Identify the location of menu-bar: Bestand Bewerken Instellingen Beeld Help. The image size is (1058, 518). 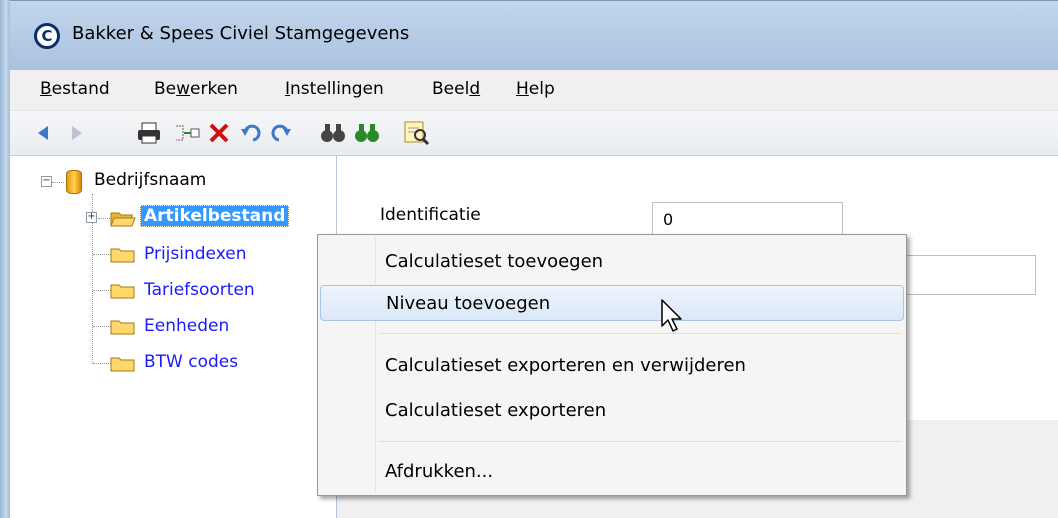
(534, 90).